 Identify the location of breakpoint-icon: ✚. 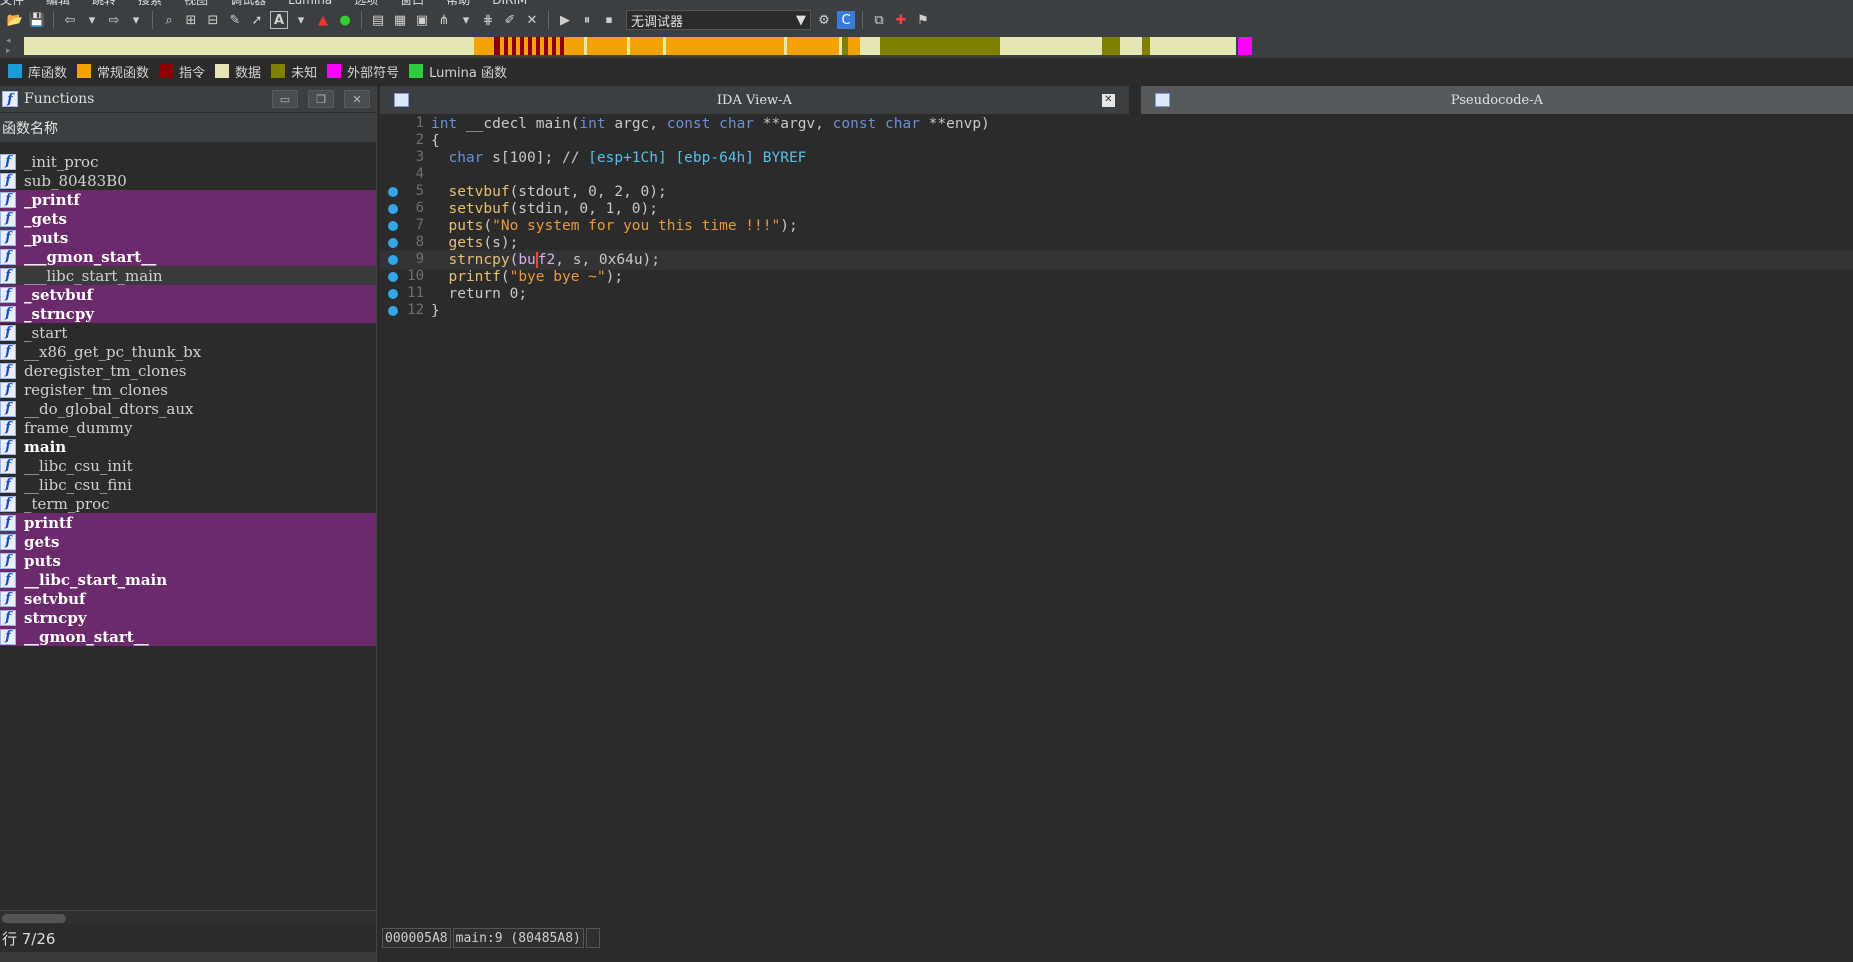
(901, 20).